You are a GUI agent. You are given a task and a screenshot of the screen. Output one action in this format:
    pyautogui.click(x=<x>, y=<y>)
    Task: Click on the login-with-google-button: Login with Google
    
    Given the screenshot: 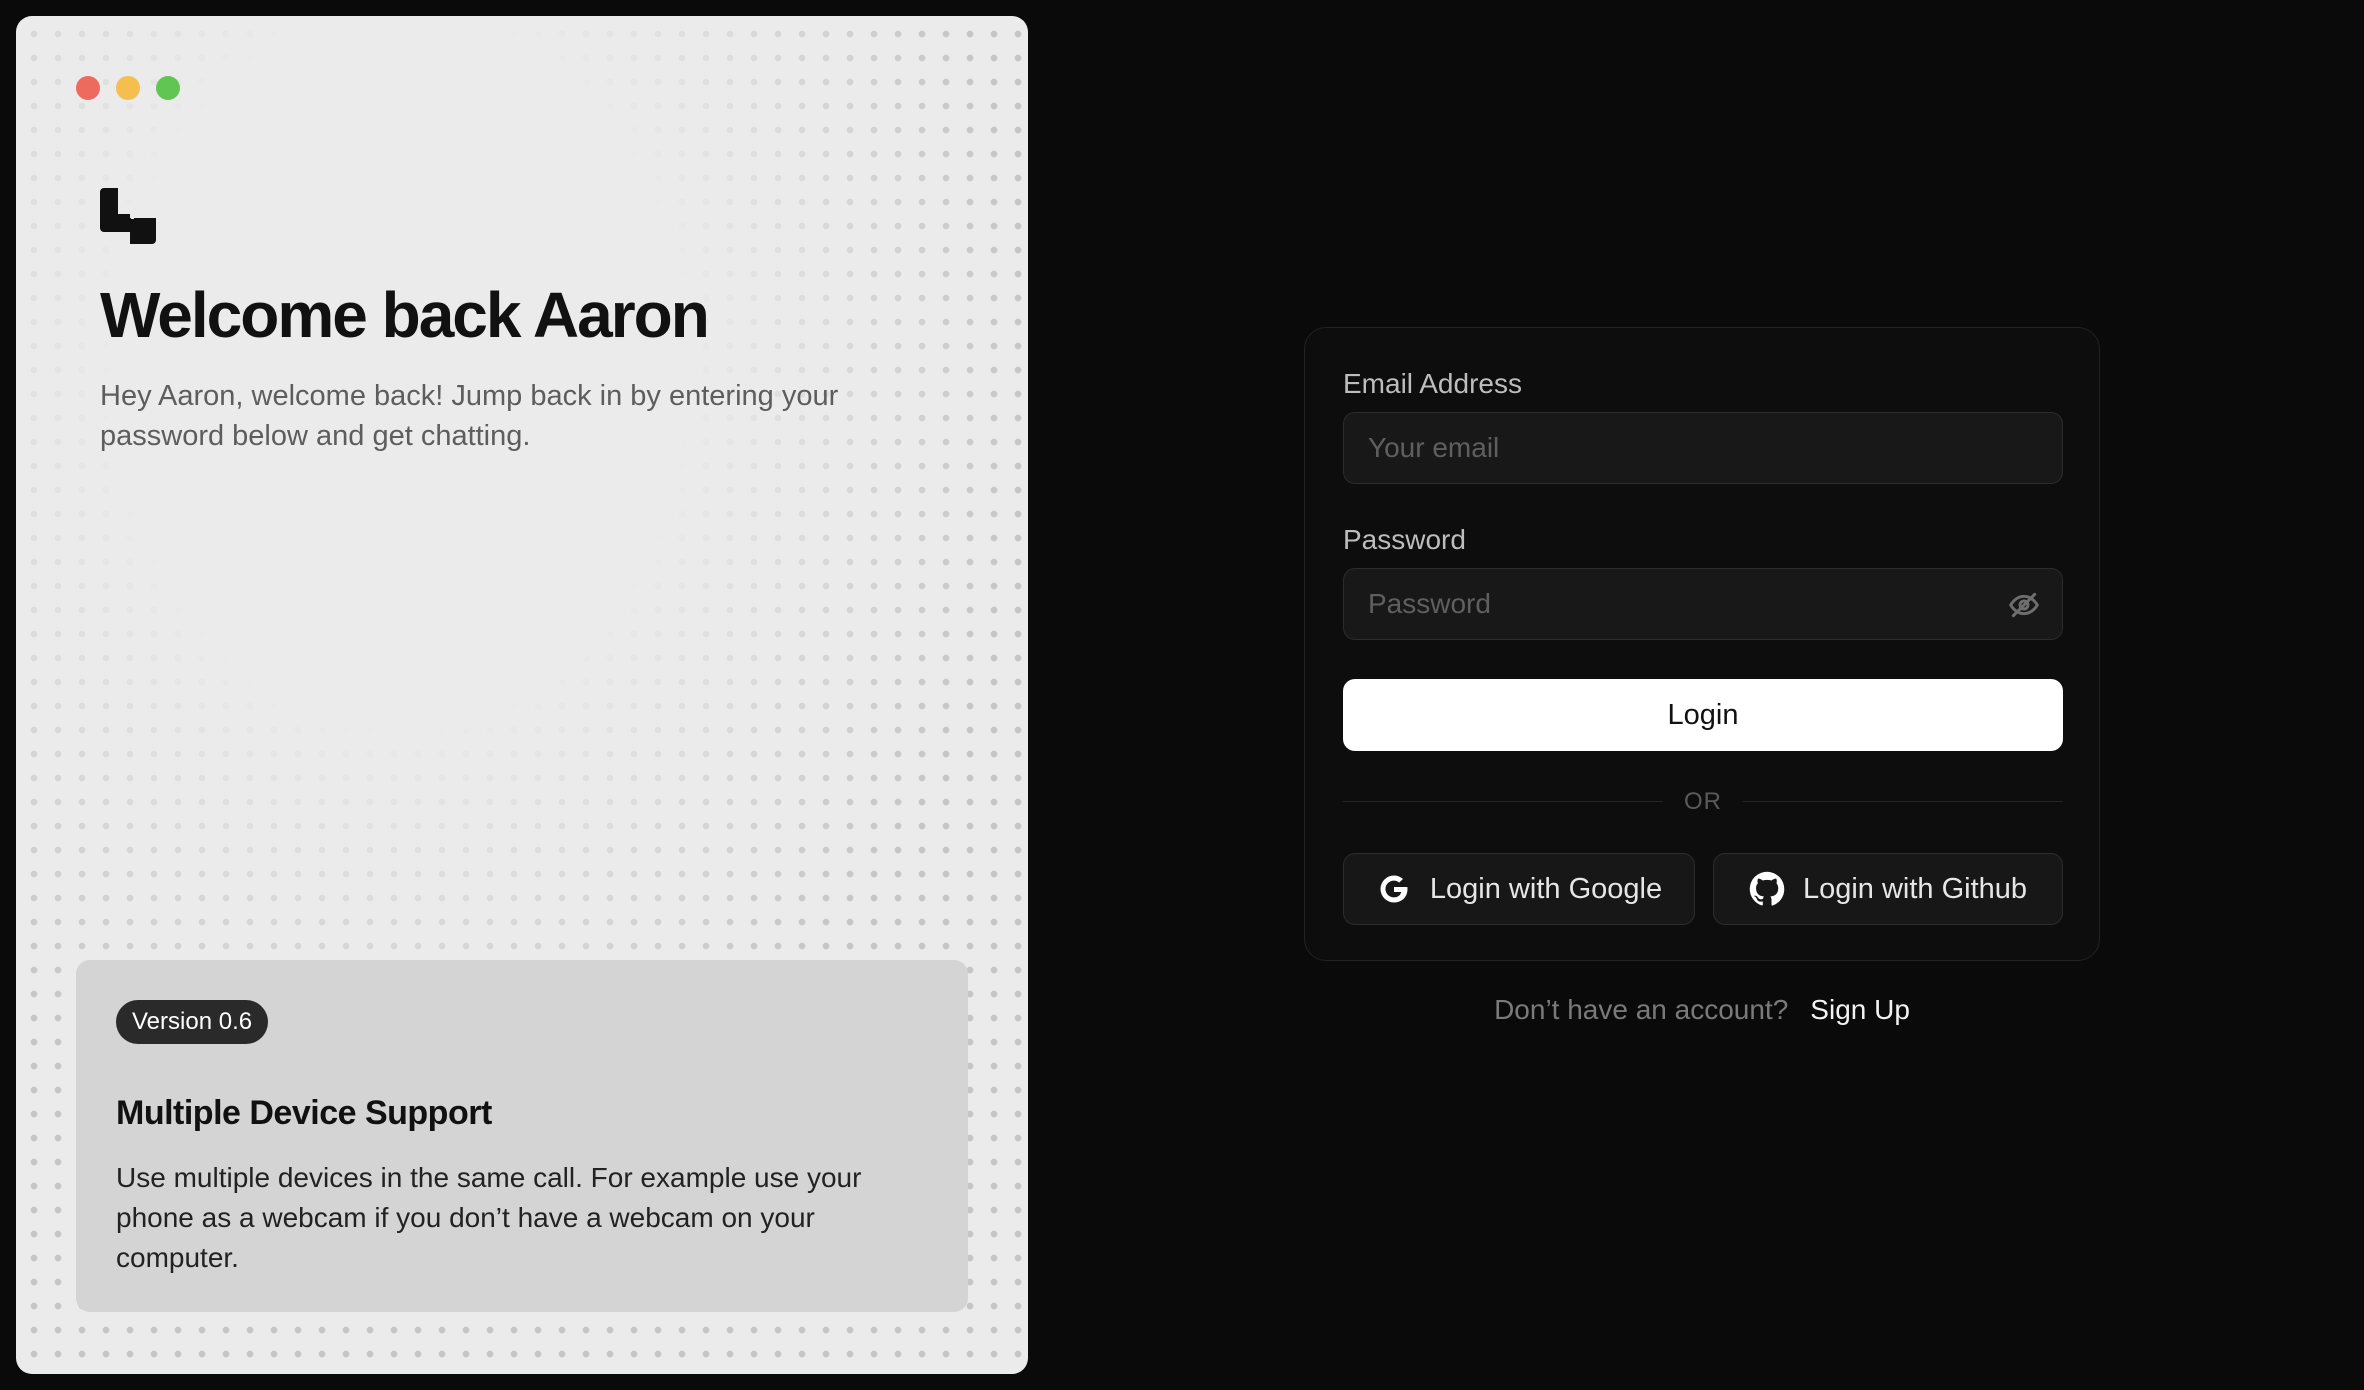 What is the action you would take?
    pyautogui.click(x=1519, y=889)
    